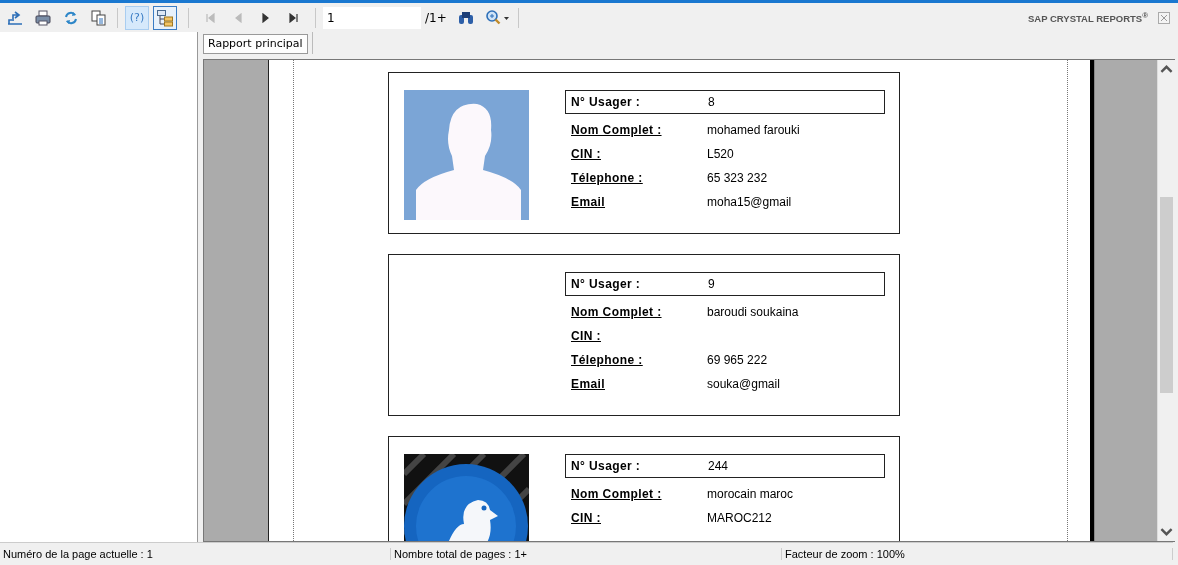 The height and width of the screenshot is (565, 1178). I want to click on field-value: morocain maroc, so click(750, 494).